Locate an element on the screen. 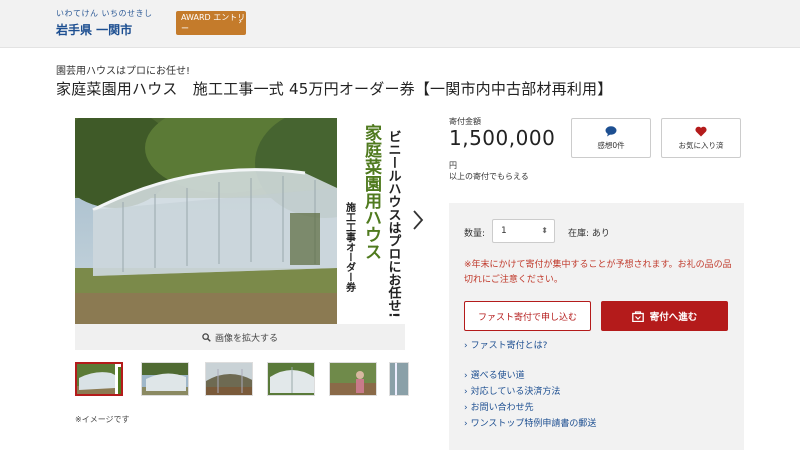  fast-donate-button: ファスト寄付で申し込む is located at coordinates (527, 316).